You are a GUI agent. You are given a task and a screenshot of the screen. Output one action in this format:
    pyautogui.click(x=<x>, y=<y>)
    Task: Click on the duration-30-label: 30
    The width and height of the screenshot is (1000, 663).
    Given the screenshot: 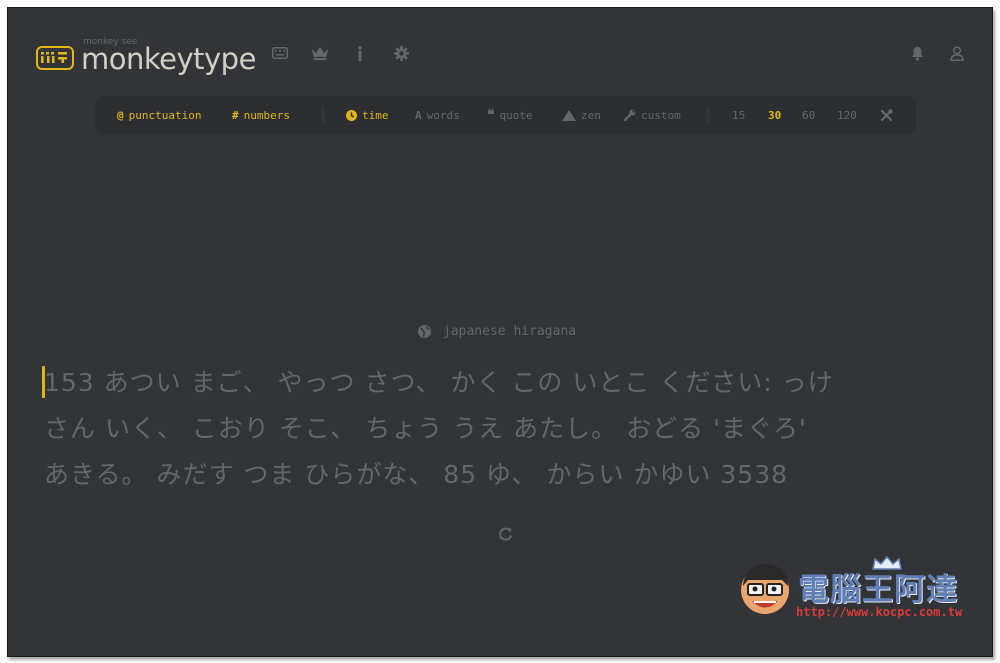 What is the action you would take?
    pyautogui.click(x=775, y=115)
    